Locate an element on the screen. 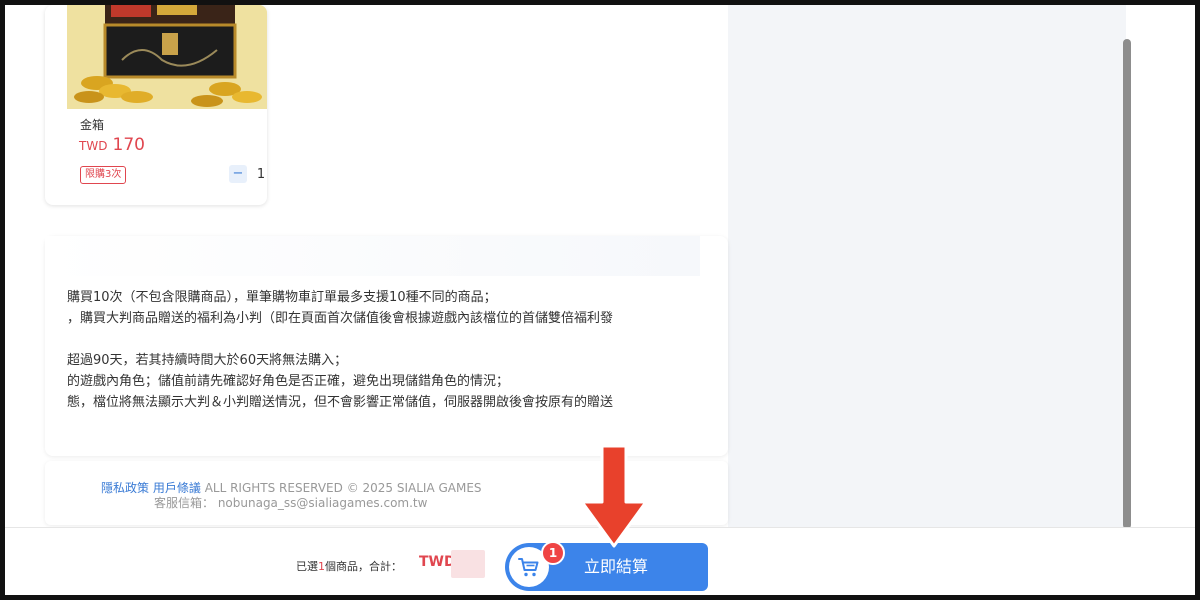 The height and width of the screenshot is (600, 1200). notes-header is located at coordinates (372, 256).